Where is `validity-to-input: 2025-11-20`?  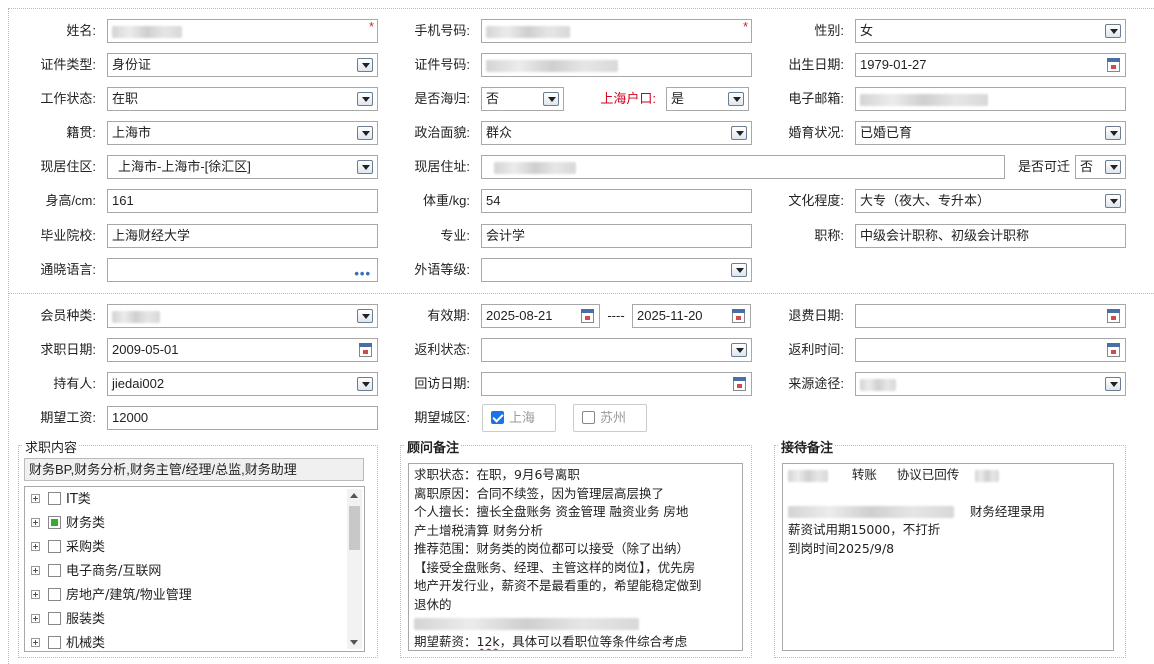
validity-to-input: 2025-11-20 is located at coordinates (691, 316).